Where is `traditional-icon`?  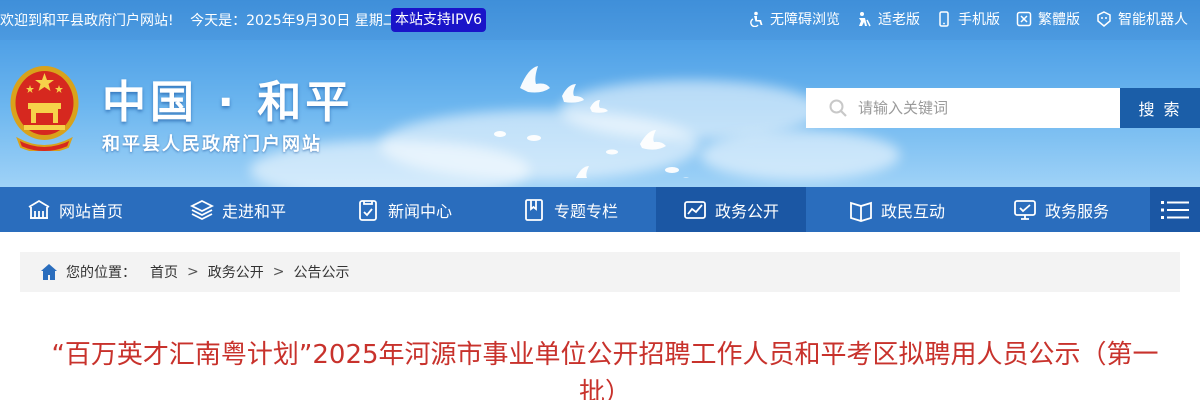 traditional-icon is located at coordinates (1024, 19).